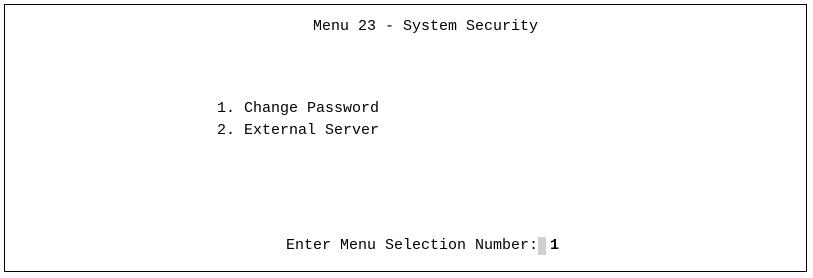 Image resolution: width=813 pixels, height=278 pixels. I want to click on menu-item-change-password: 1. Change Password, so click(298, 109).